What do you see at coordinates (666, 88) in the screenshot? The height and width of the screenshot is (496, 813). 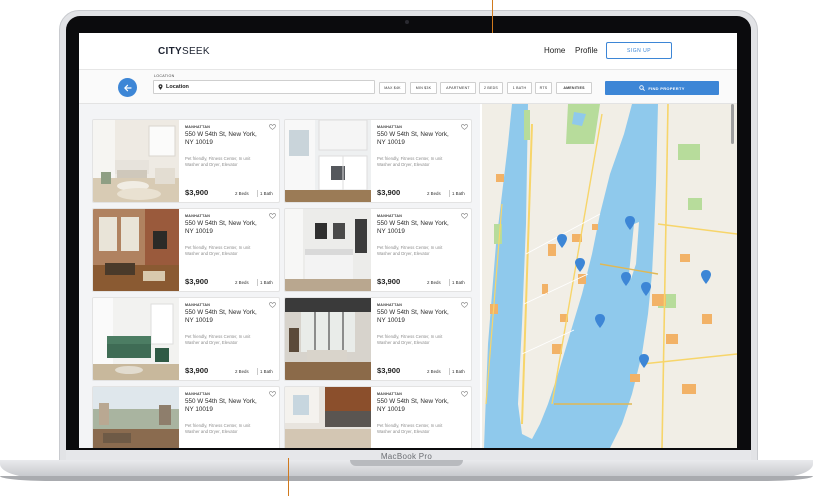 I see `find-property-label: FIND PROPERTY` at bounding box center [666, 88].